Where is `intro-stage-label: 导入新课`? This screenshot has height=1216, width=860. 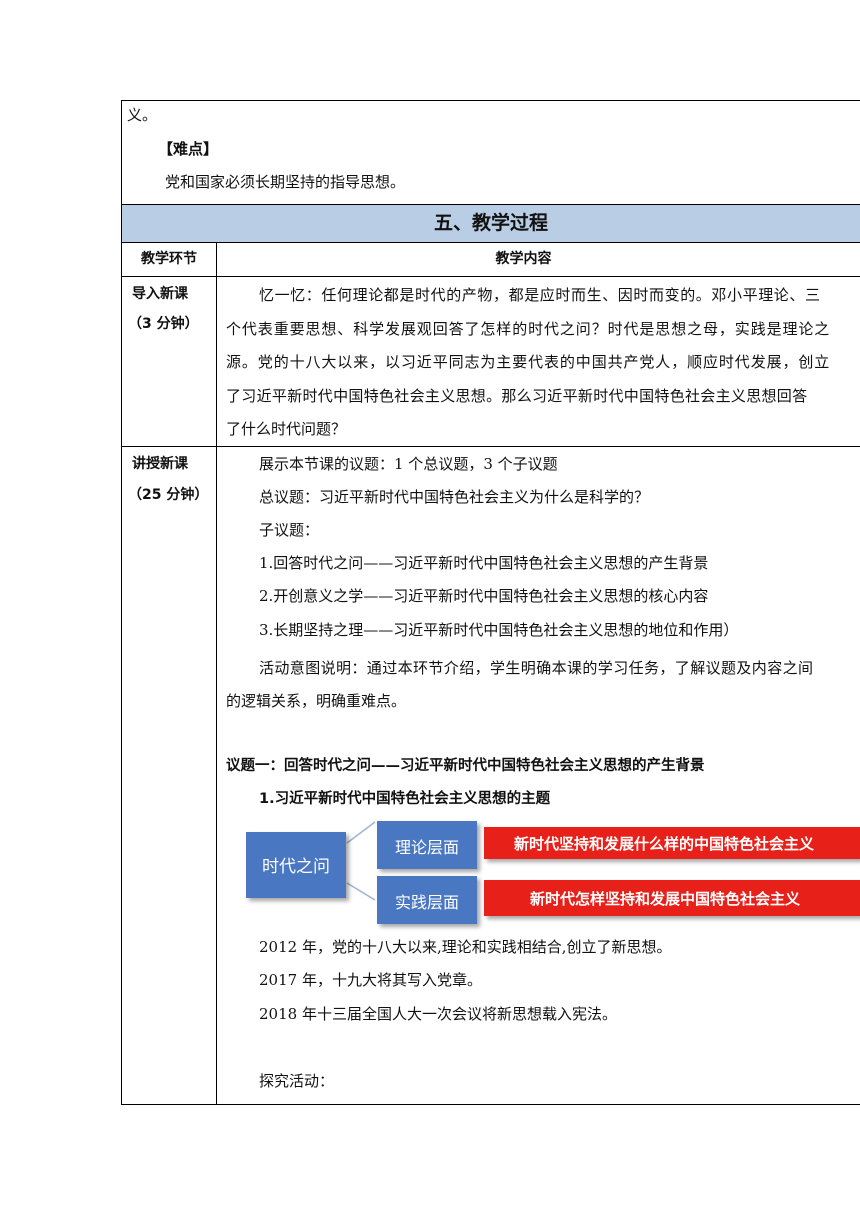 intro-stage-label: 导入新课 is located at coordinates (160, 294).